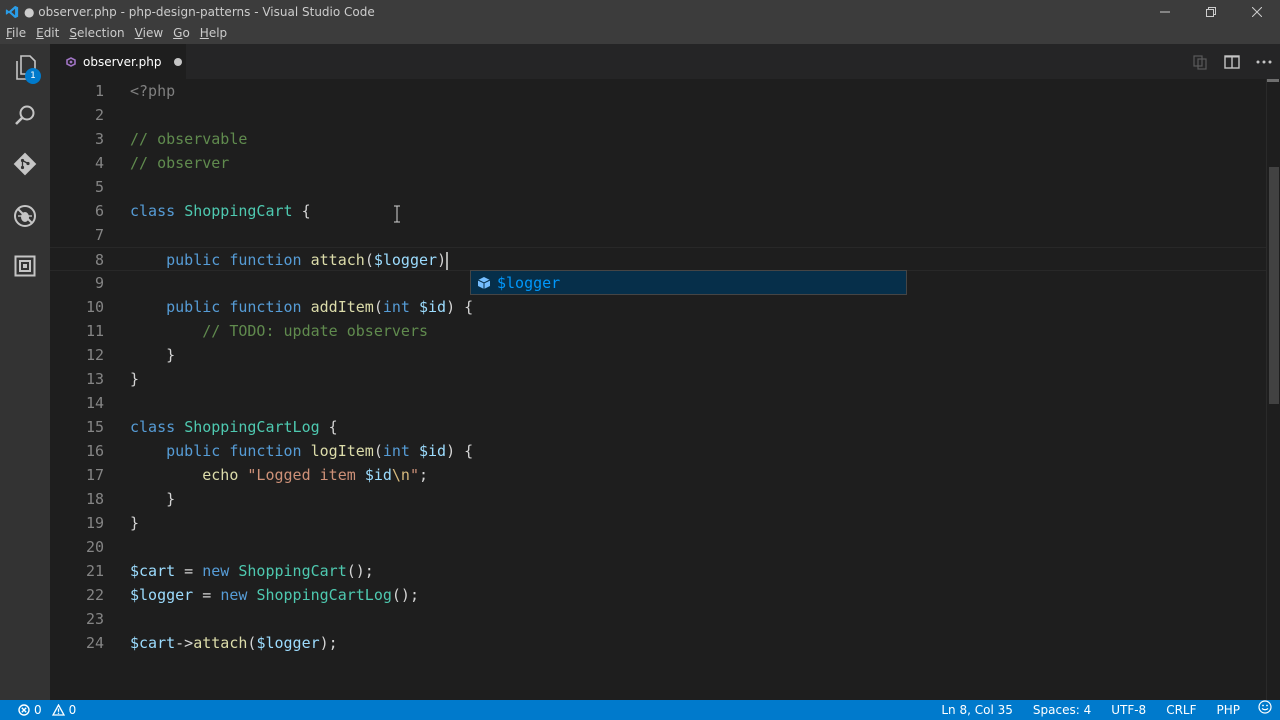  What do you see at coordinates (94, 307) in the screenshot?
I see `line-number: 10` at bounding box center [94, 307].